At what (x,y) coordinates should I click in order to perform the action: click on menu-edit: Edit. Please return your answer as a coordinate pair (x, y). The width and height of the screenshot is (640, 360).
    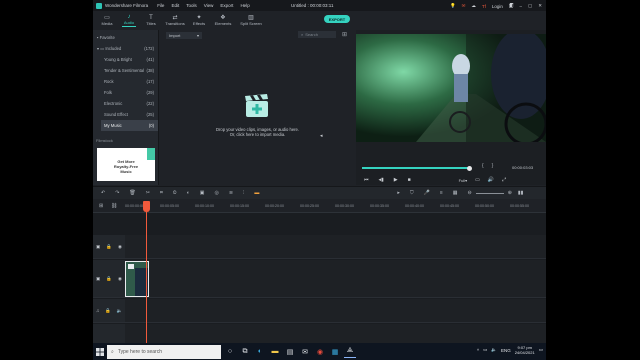
    Looking at the image, I should click on (175, 5).